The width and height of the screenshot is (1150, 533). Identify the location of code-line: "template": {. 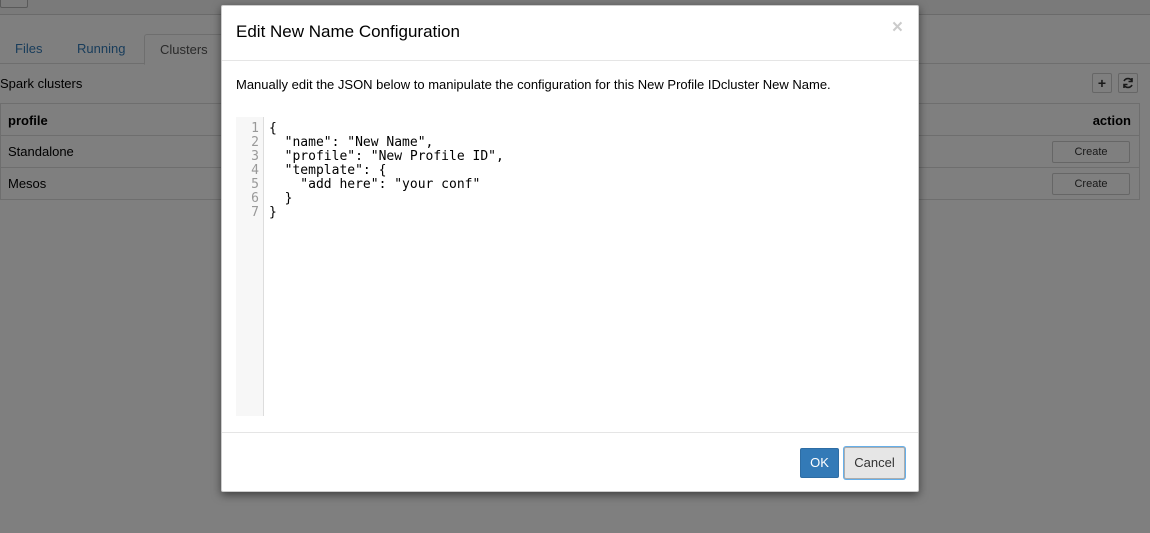
(328, 171).